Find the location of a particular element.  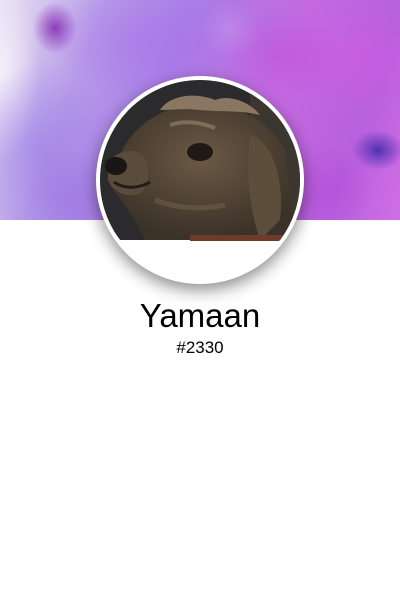

profile-handle: #2330 is located at coordinates (200, 347).